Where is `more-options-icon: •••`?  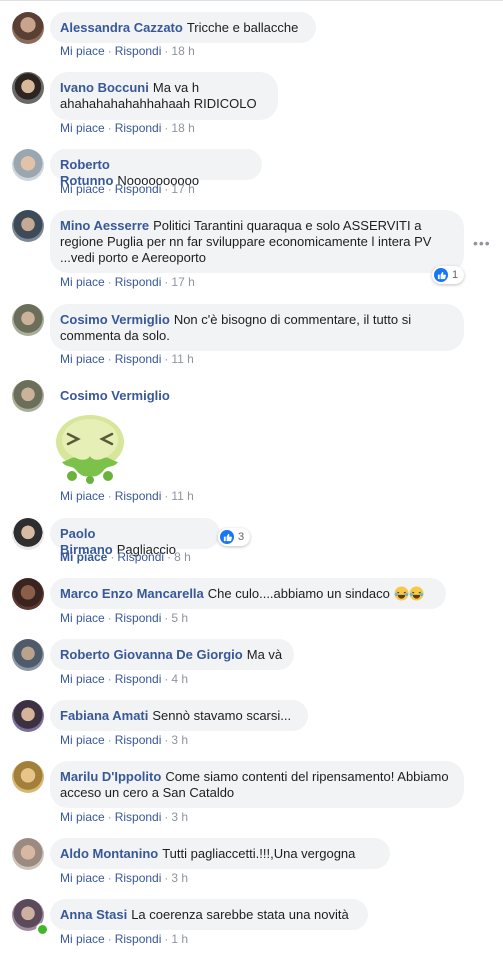 more-options-icon: ••• is located at coordinates (482, 243).